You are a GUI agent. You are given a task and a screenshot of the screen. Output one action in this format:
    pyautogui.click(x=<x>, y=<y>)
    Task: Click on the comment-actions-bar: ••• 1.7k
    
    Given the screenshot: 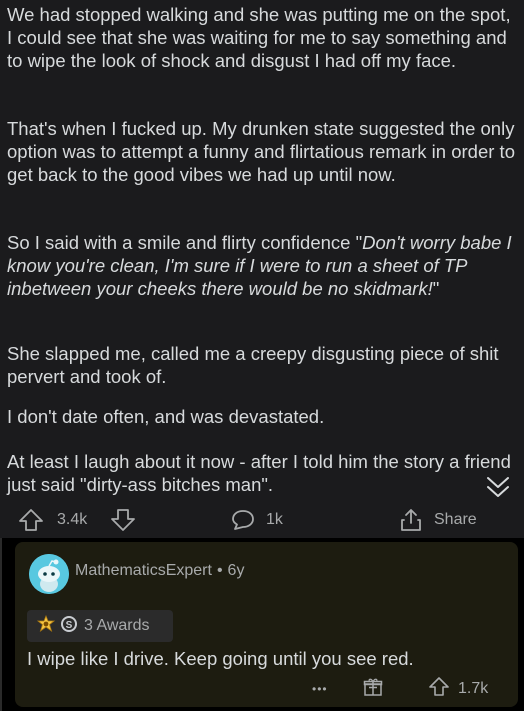 What is the action you would take?
    pyautogui.click(x=266, y=689)
    